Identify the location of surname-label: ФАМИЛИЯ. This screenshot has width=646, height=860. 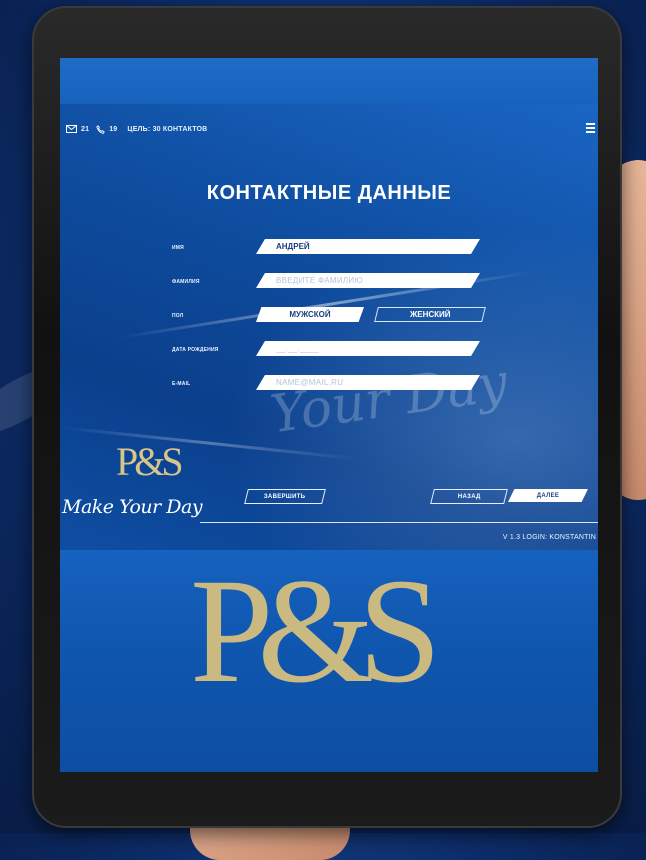
(186, 282).